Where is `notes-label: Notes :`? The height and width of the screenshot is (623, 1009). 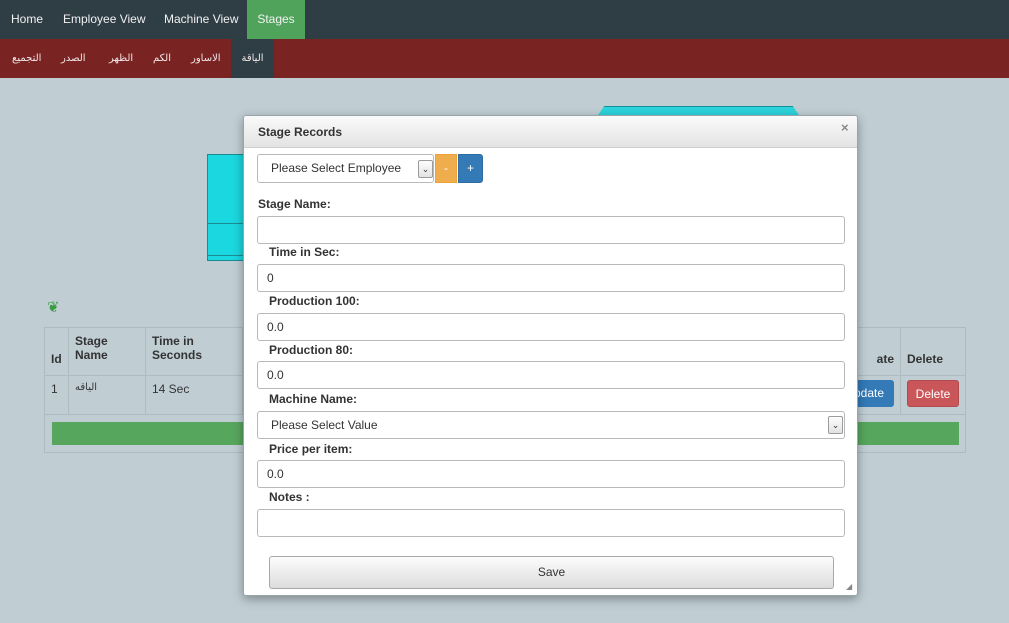 notes-label: Notes : is located at coordinates (289, 497).